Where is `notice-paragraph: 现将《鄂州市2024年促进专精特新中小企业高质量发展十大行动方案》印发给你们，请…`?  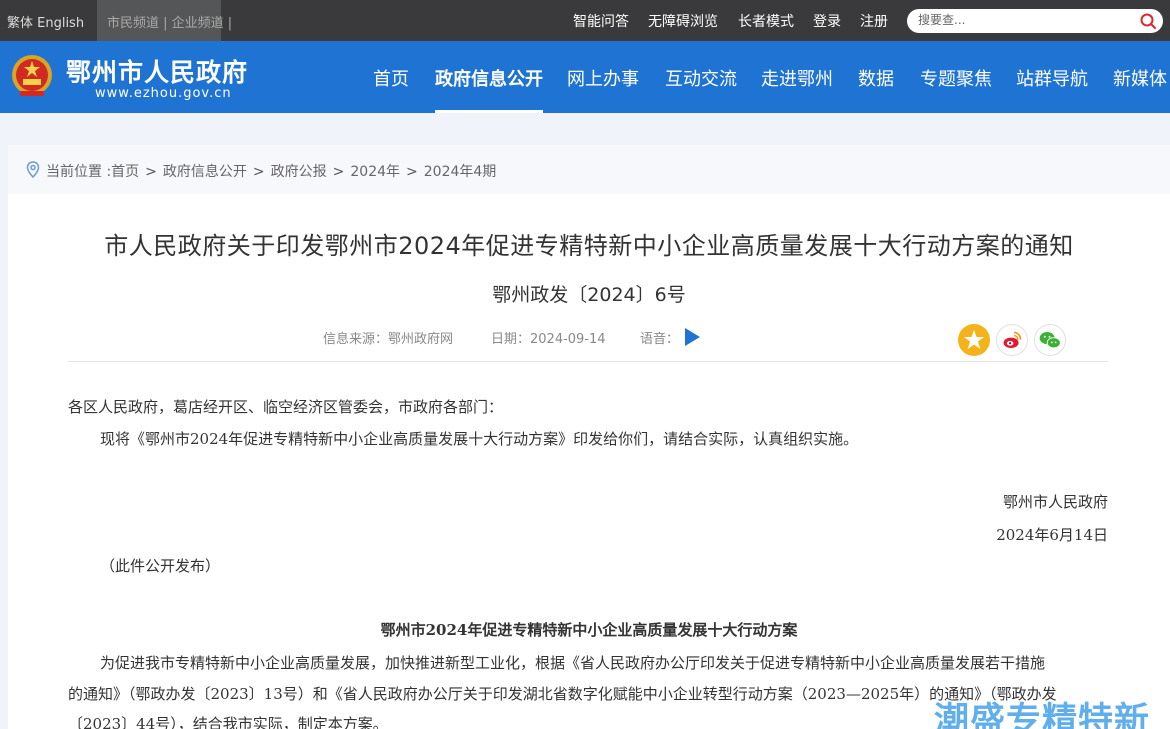
notice-paragraph: 现将《鄂州市2024年促进专精特新中小企业高质量发展十大行动方案》印发给你们，请… is located at coordinates (479, 439).